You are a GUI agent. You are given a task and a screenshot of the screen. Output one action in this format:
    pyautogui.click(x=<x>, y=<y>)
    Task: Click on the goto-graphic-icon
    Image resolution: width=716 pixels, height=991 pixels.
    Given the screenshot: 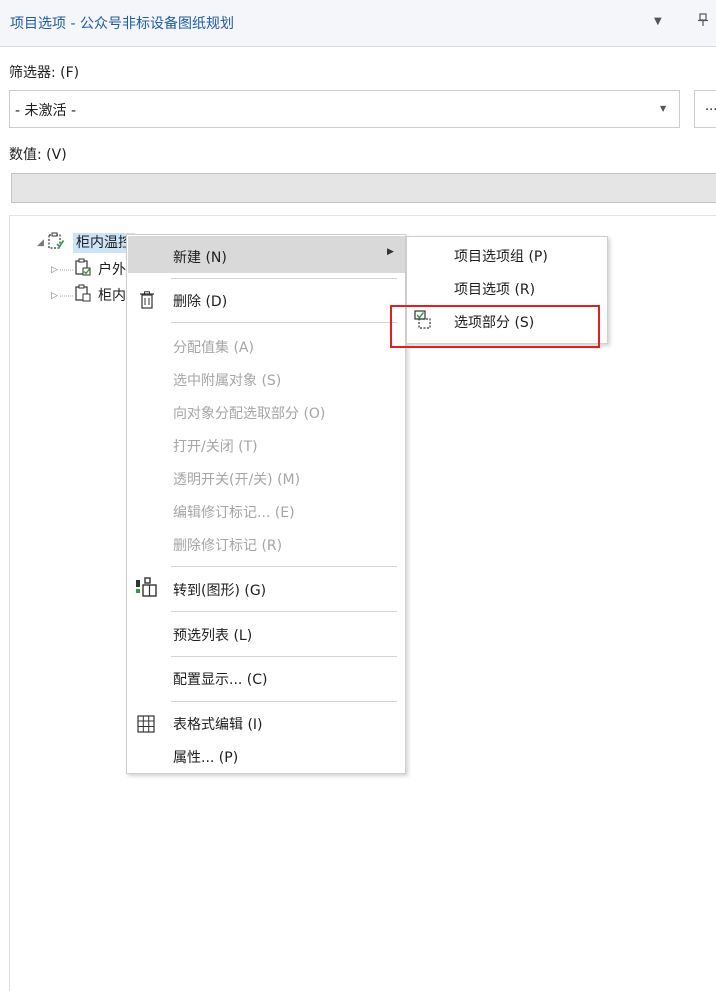 What is the action you would take?
    pyautogui.click(x=146, y=587)
    